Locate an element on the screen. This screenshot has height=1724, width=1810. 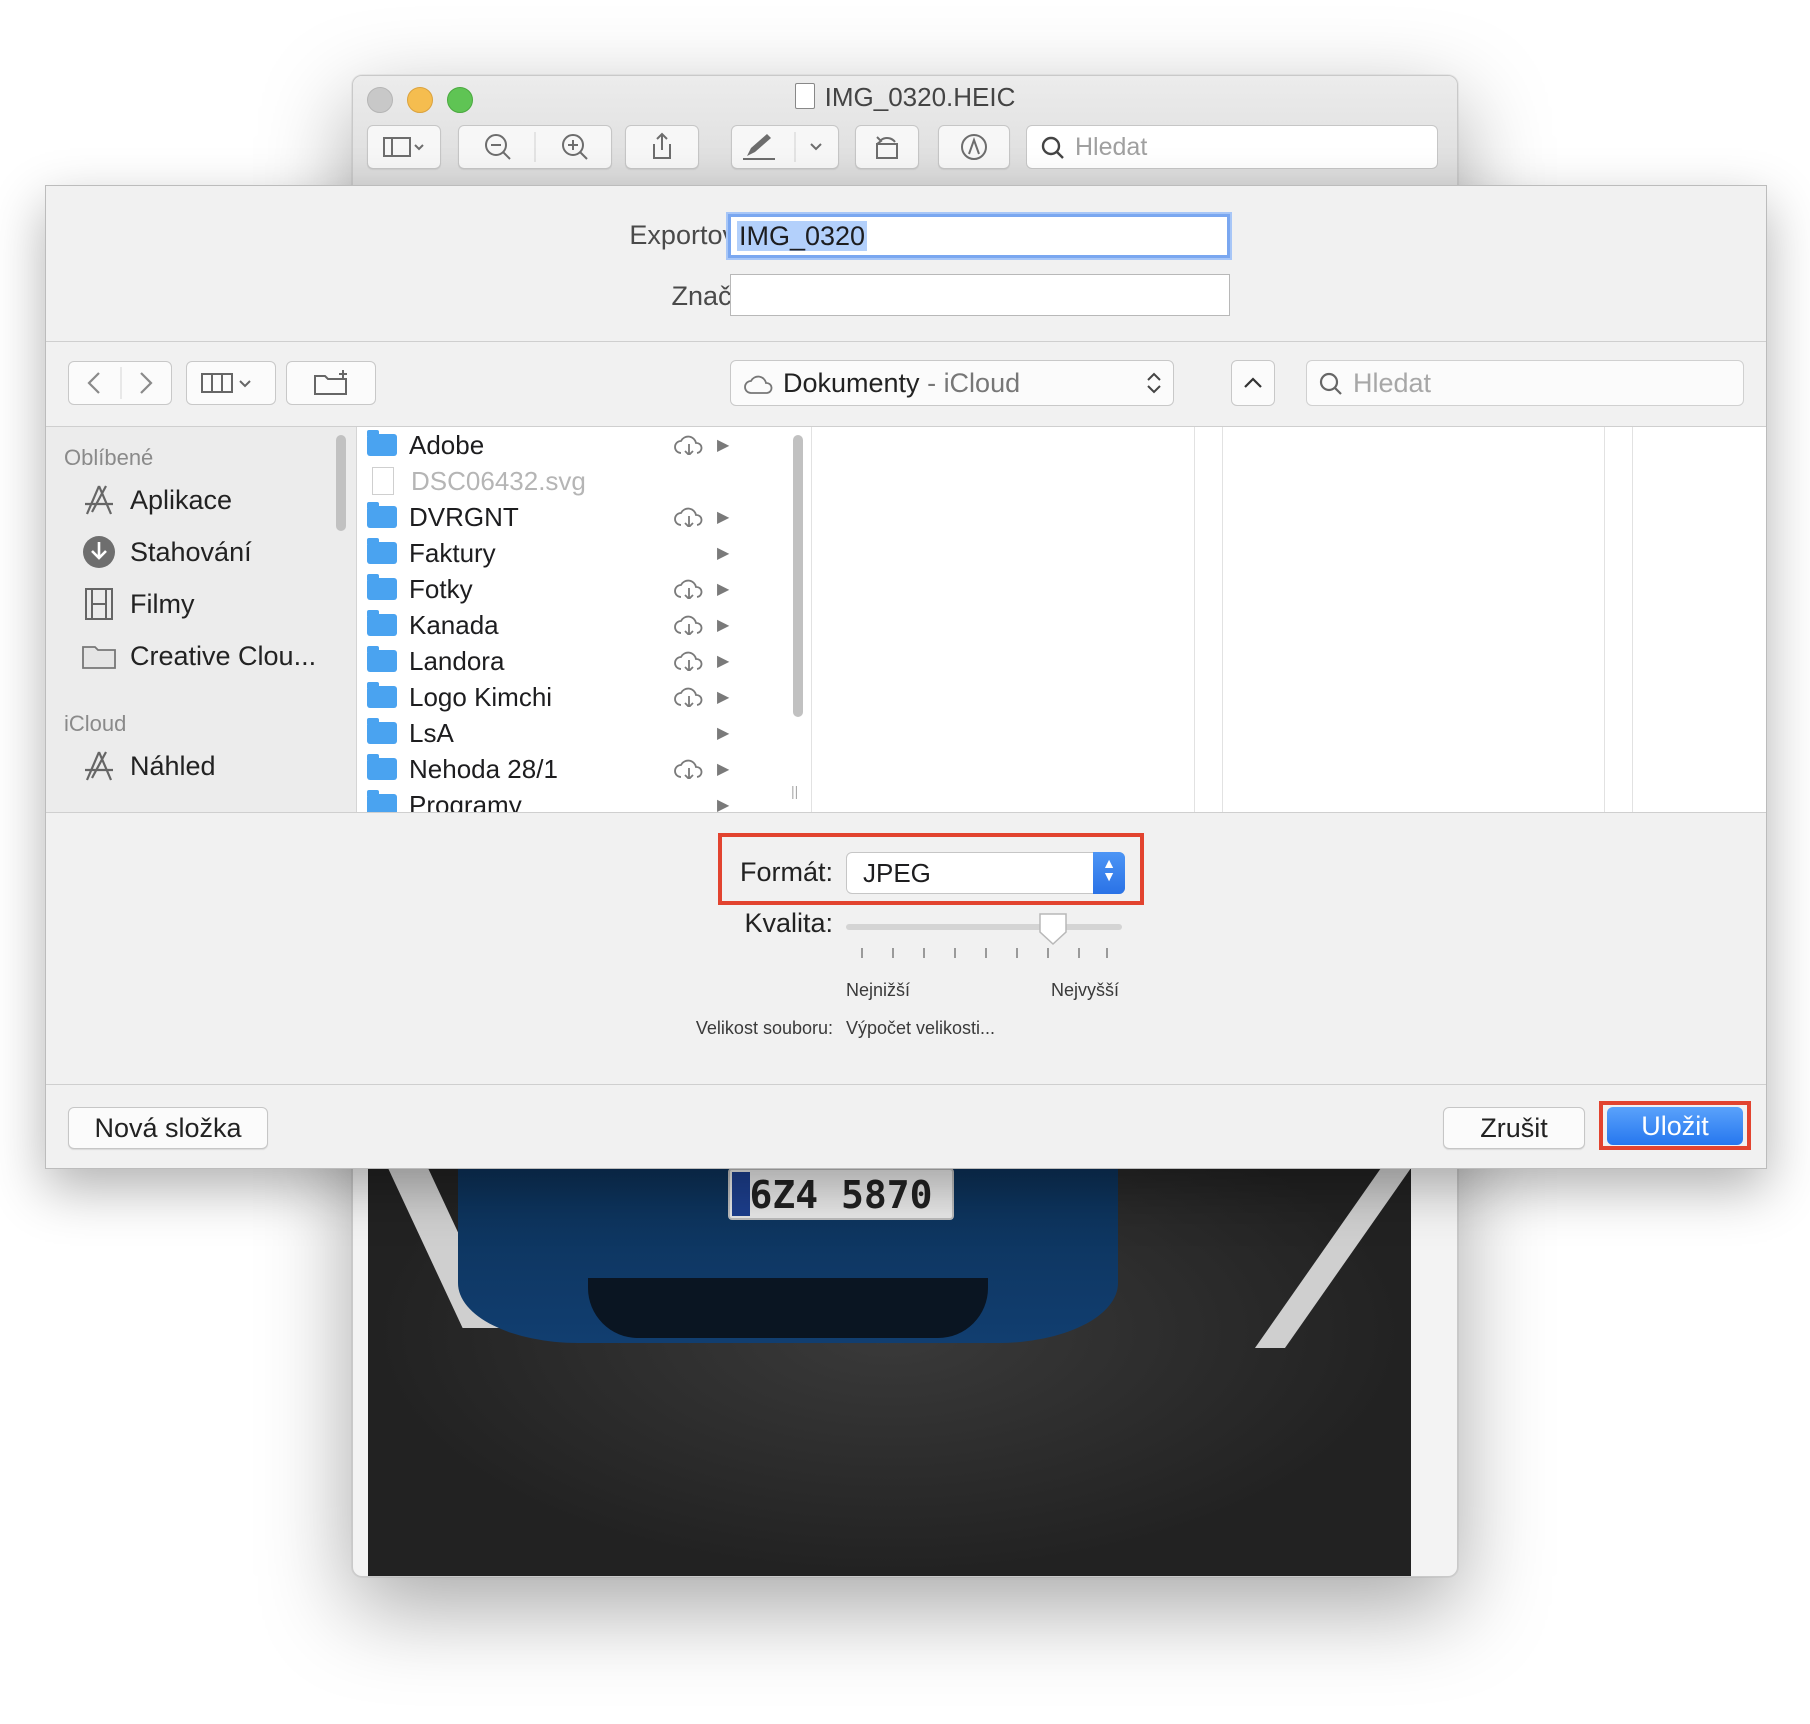
file-row: Fotky ▶ is located at coordinates (552, 589).